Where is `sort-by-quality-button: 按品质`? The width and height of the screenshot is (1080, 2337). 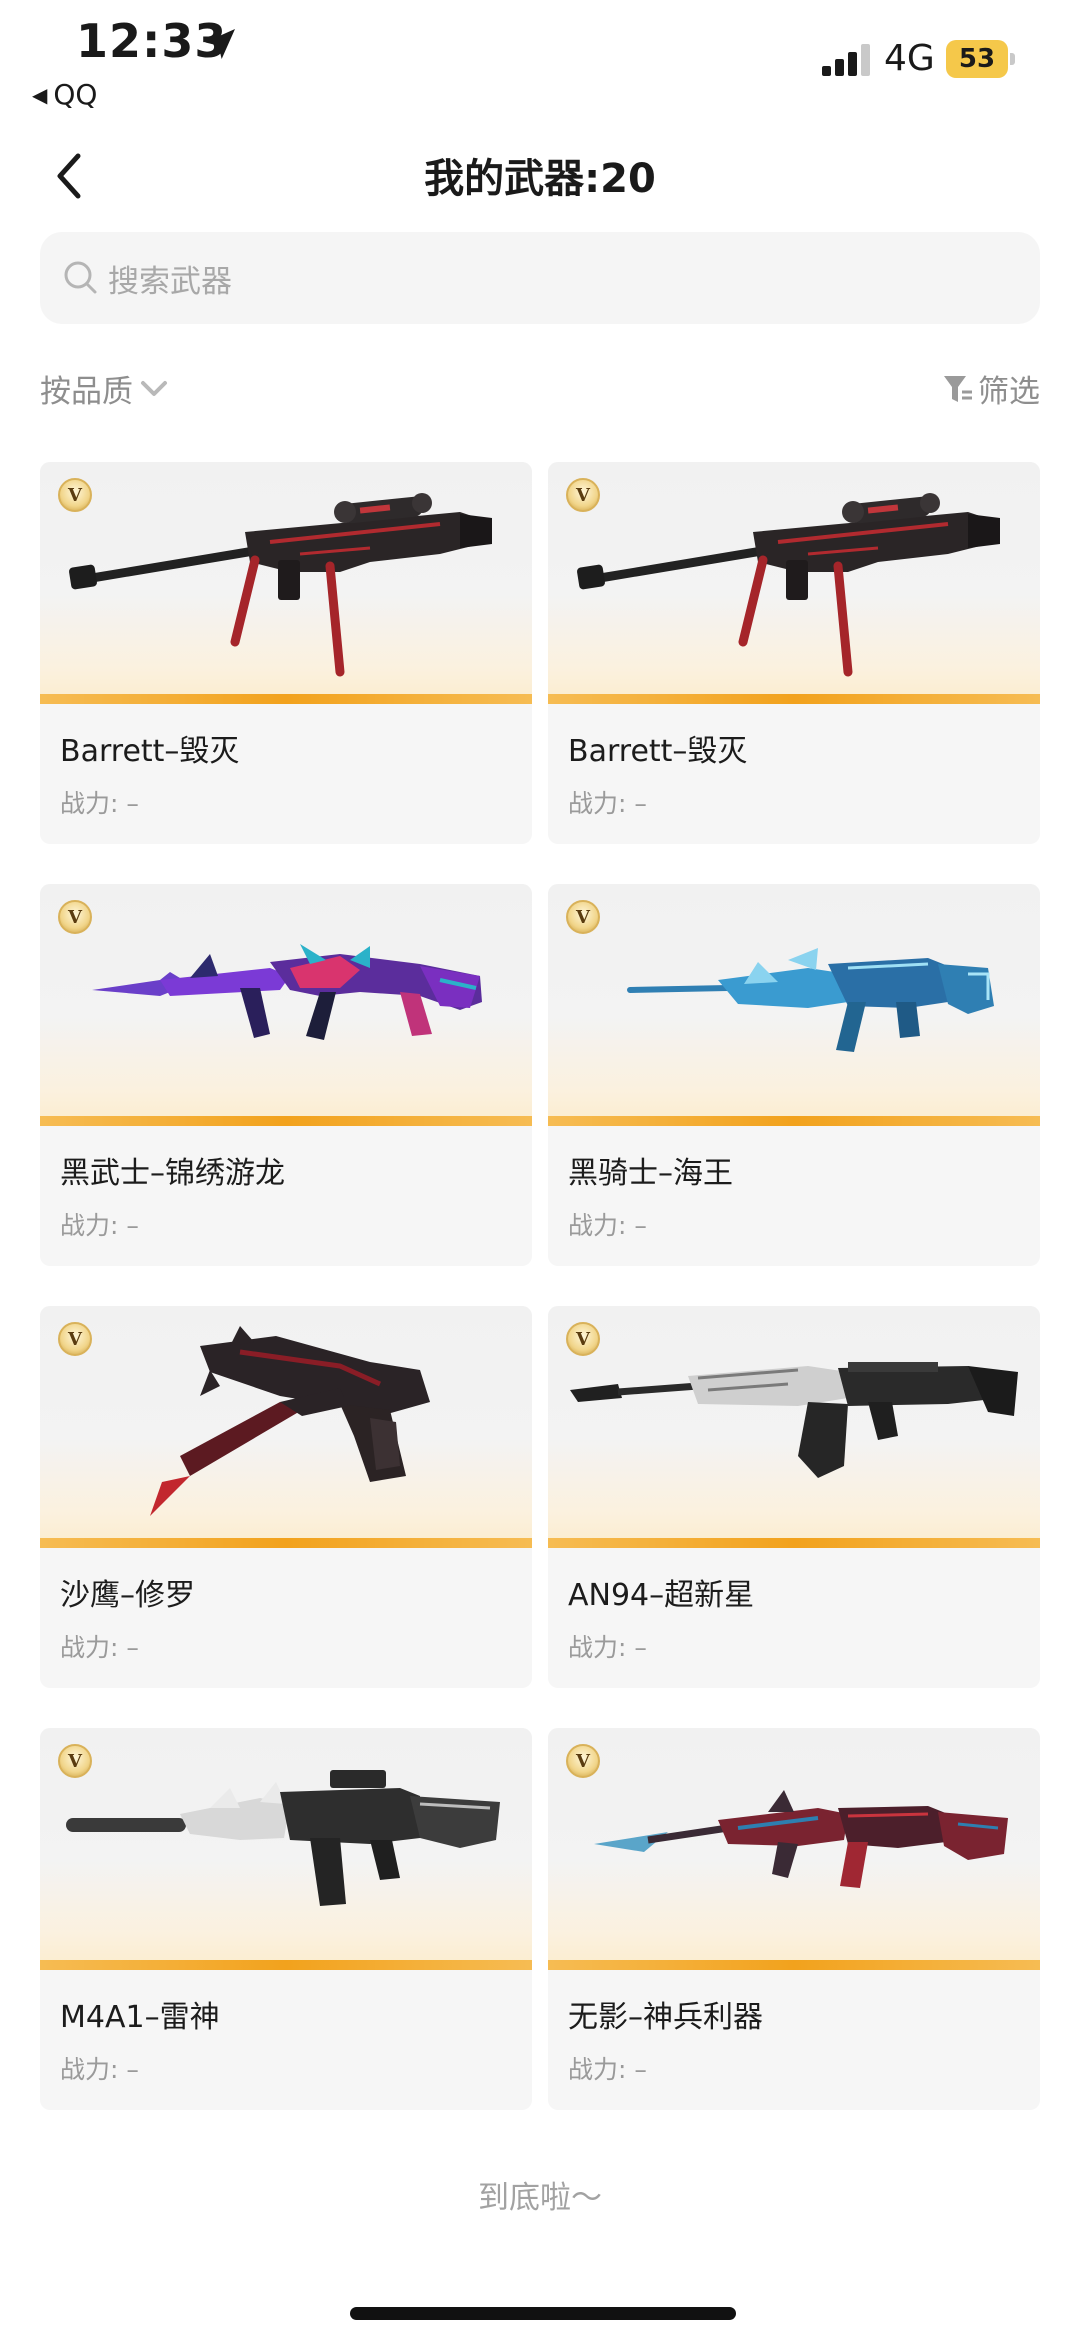 sort-by-quality-button: 按品质 is located at coordinates (104, 388).